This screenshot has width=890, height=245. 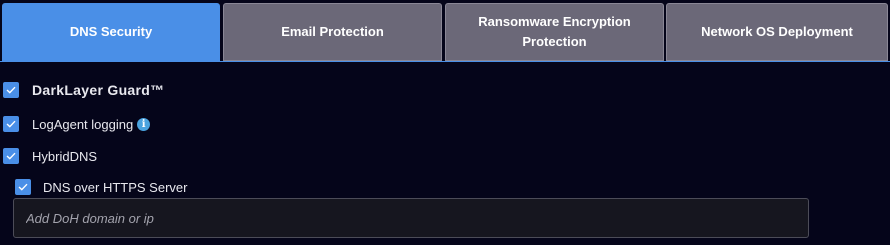 What do you see at coordinates (98, 90) in the screenshot?
I see `darklayer-guard-label: DarkLayer Guard™` at bounding box center [98, 90].